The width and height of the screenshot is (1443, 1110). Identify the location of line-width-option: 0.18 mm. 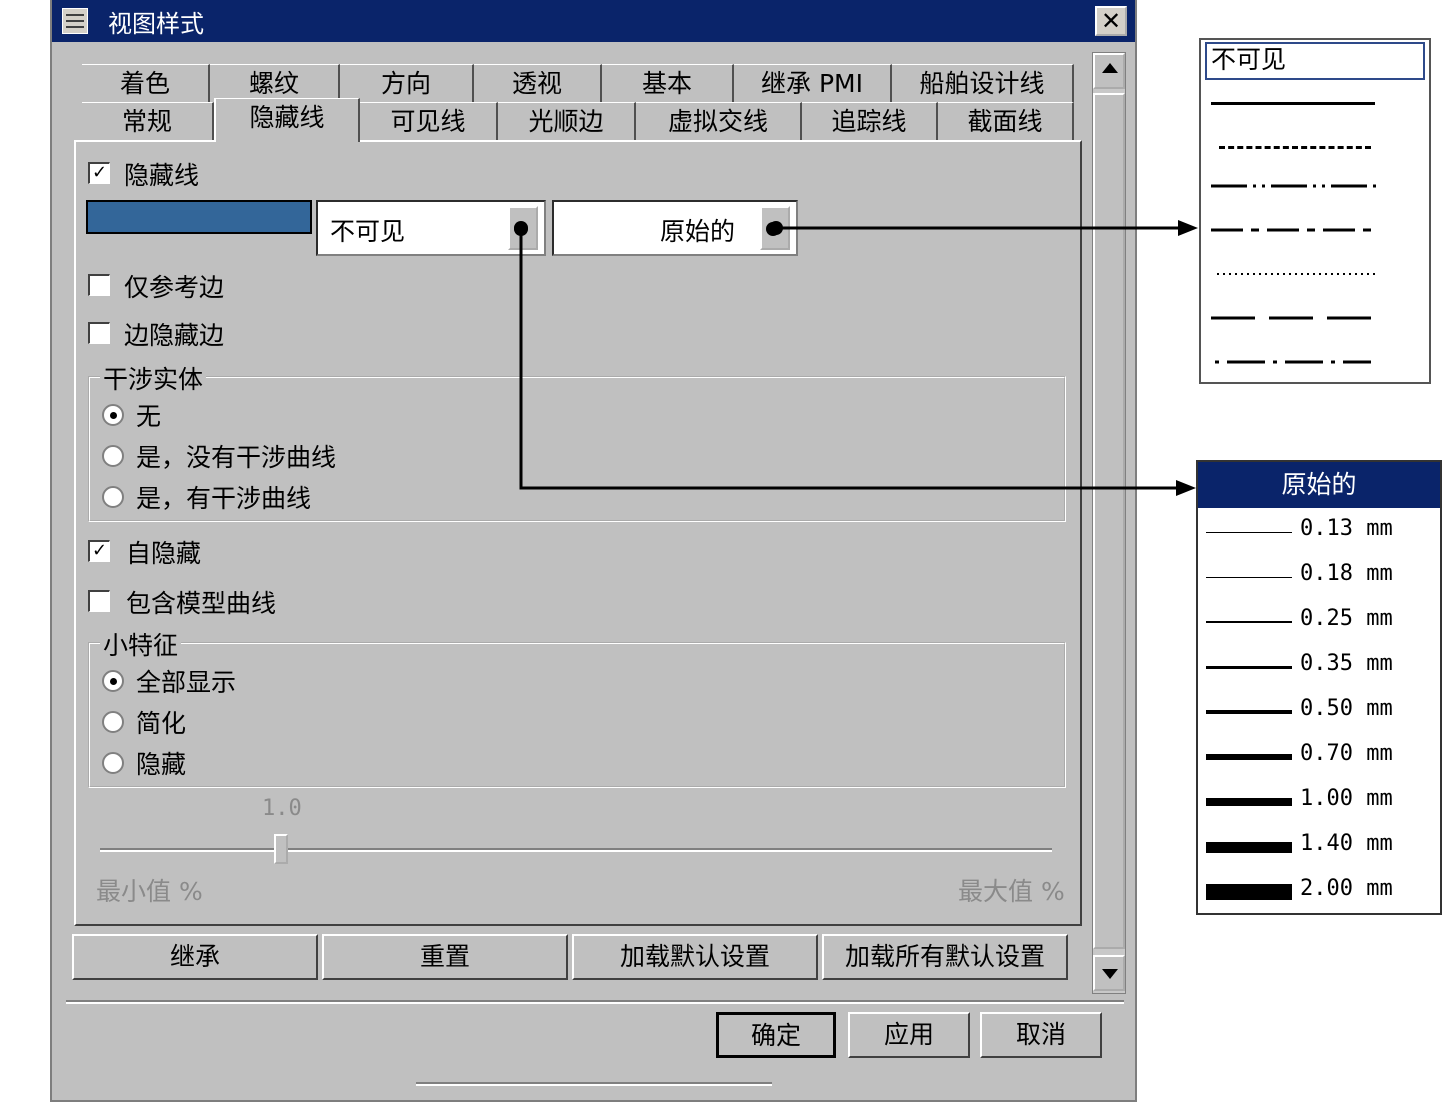
(1320, 577).